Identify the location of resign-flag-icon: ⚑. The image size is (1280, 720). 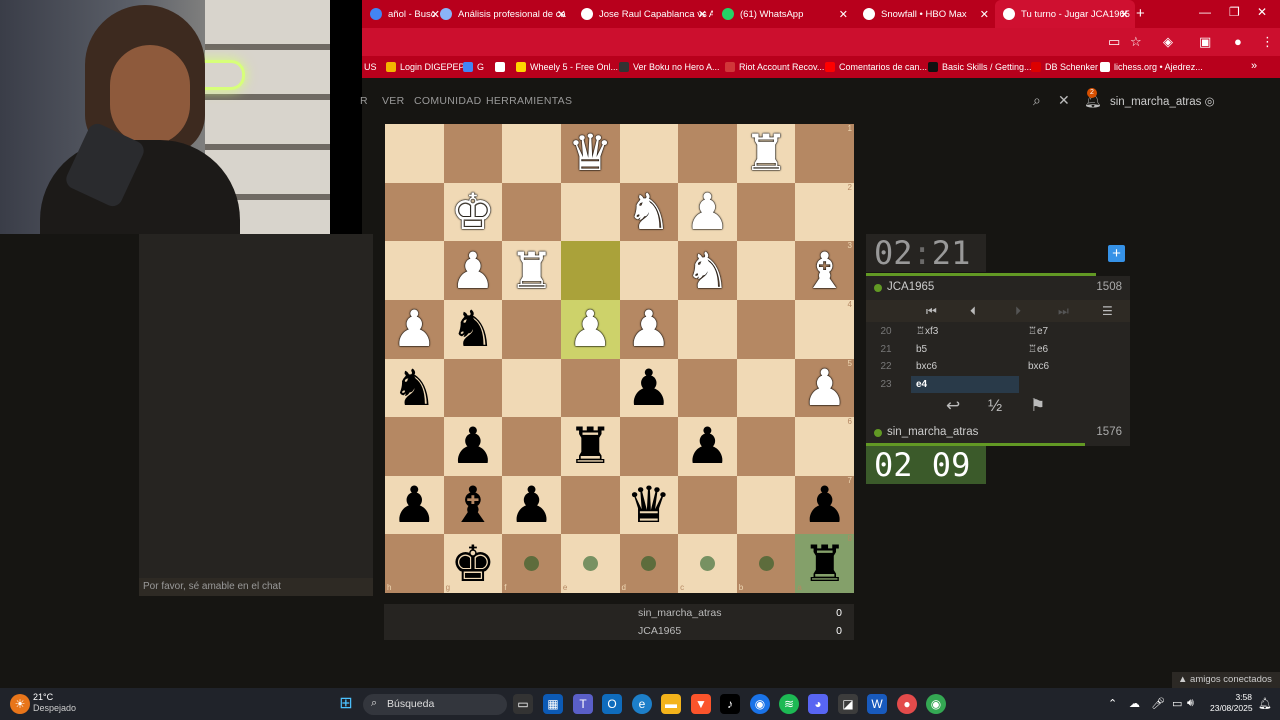
(1037, 406).